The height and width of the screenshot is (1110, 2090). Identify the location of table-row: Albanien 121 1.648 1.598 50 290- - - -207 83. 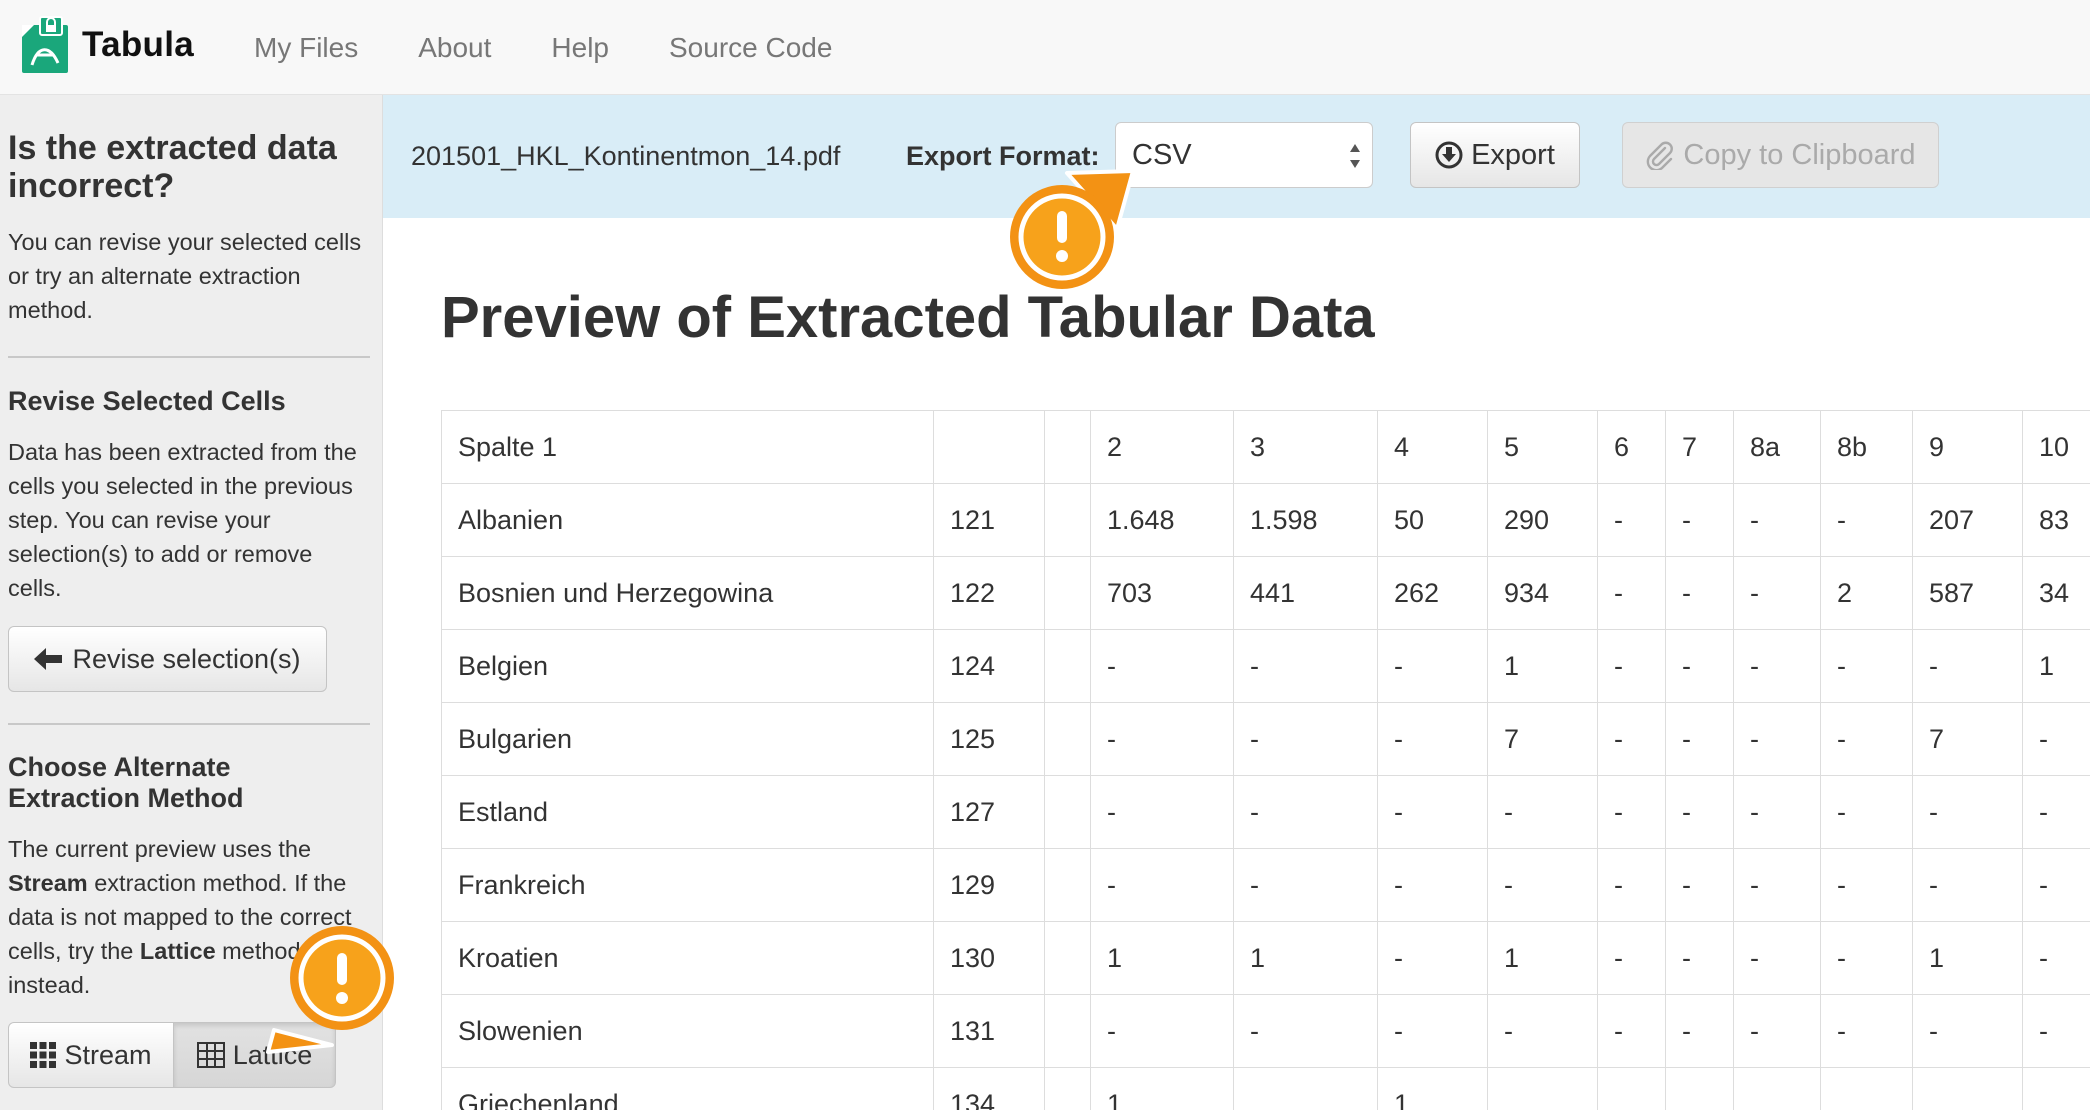
(1265, 520).